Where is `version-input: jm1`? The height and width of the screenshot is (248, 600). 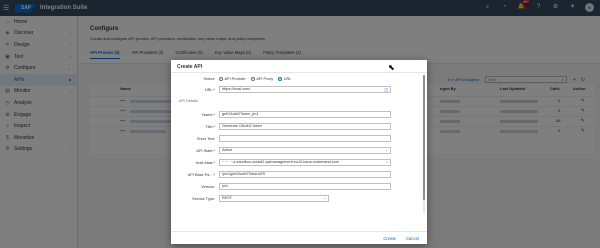 version-input: jm1 is located at coordinates (305, 186).